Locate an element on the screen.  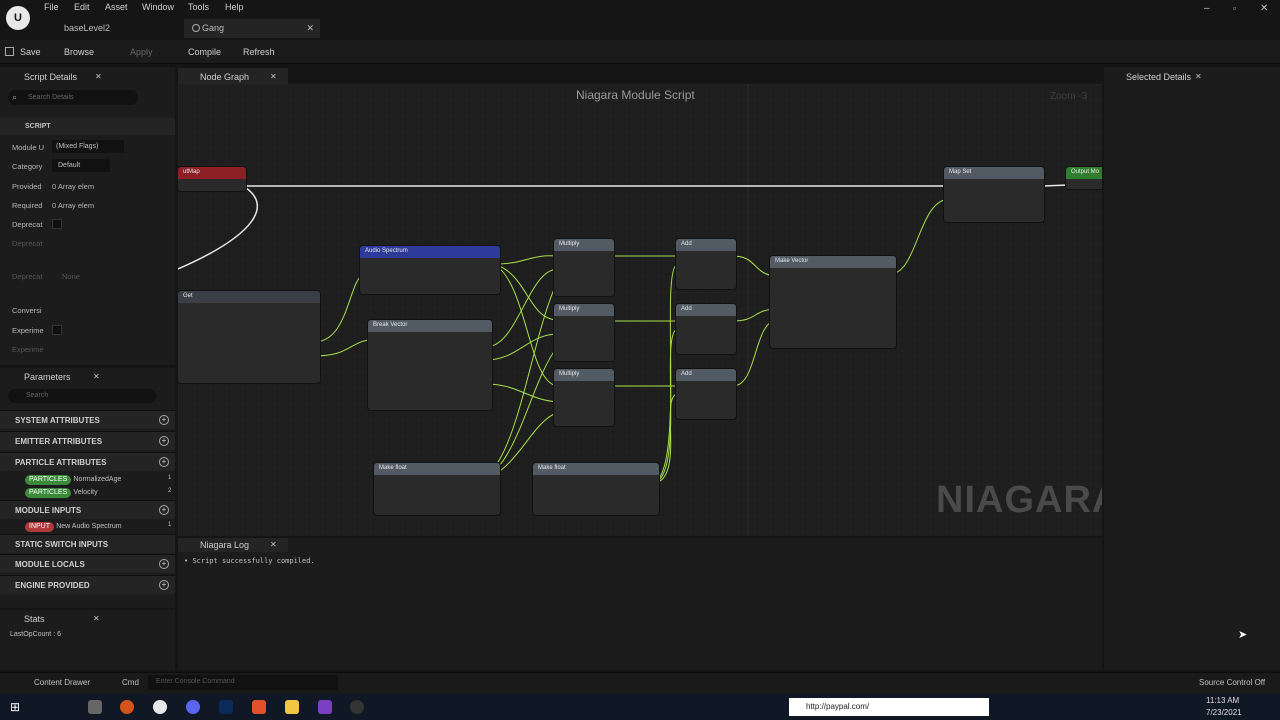
menu-asset: Asset is located at coordinates (116, 7).